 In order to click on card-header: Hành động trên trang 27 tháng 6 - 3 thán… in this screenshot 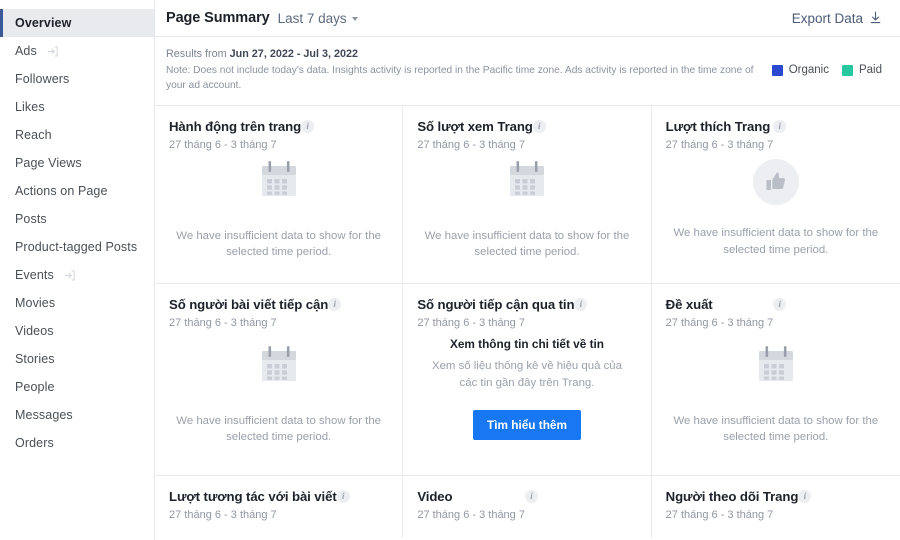, I will do `click(278, 135)`.